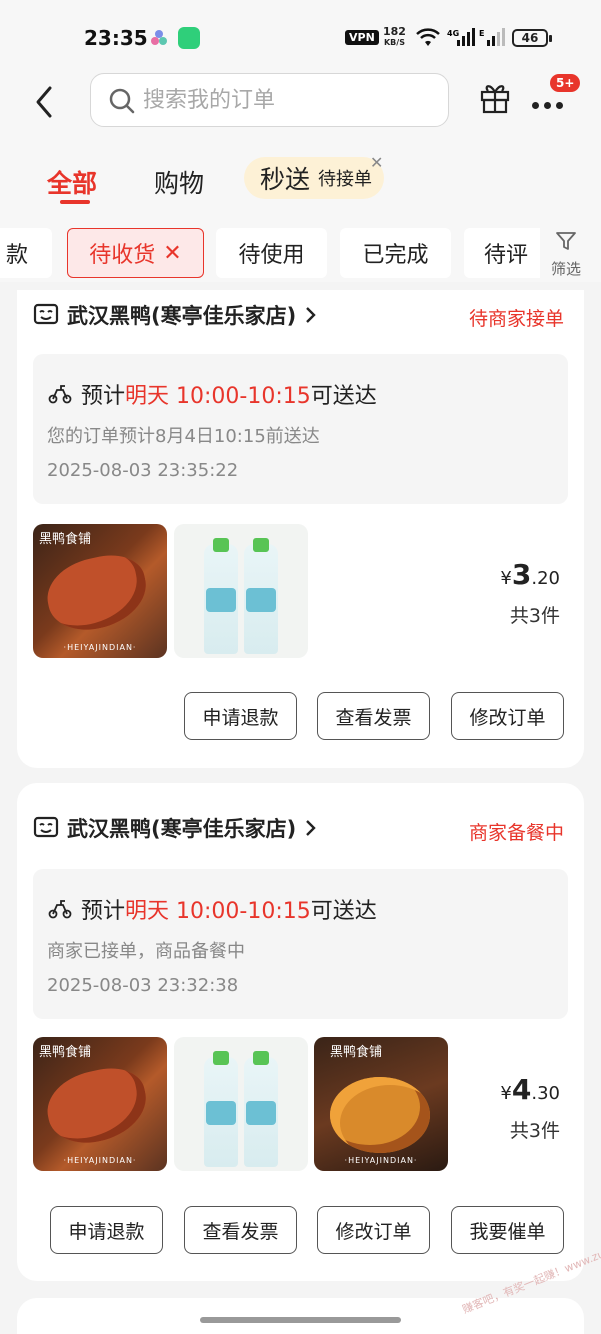 The height and width of the screenshot is (1334, 601). Describe the element at coordinates (532, 38) in the screenshot. I see `battery-indicator: 46` at that location.